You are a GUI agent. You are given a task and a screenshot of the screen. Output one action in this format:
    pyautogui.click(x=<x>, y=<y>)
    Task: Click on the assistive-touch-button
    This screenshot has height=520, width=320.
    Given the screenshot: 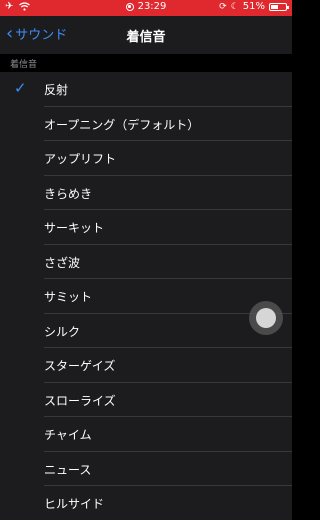 What is the action you would take?
    pyautogui.click(x=266, y=318)
    